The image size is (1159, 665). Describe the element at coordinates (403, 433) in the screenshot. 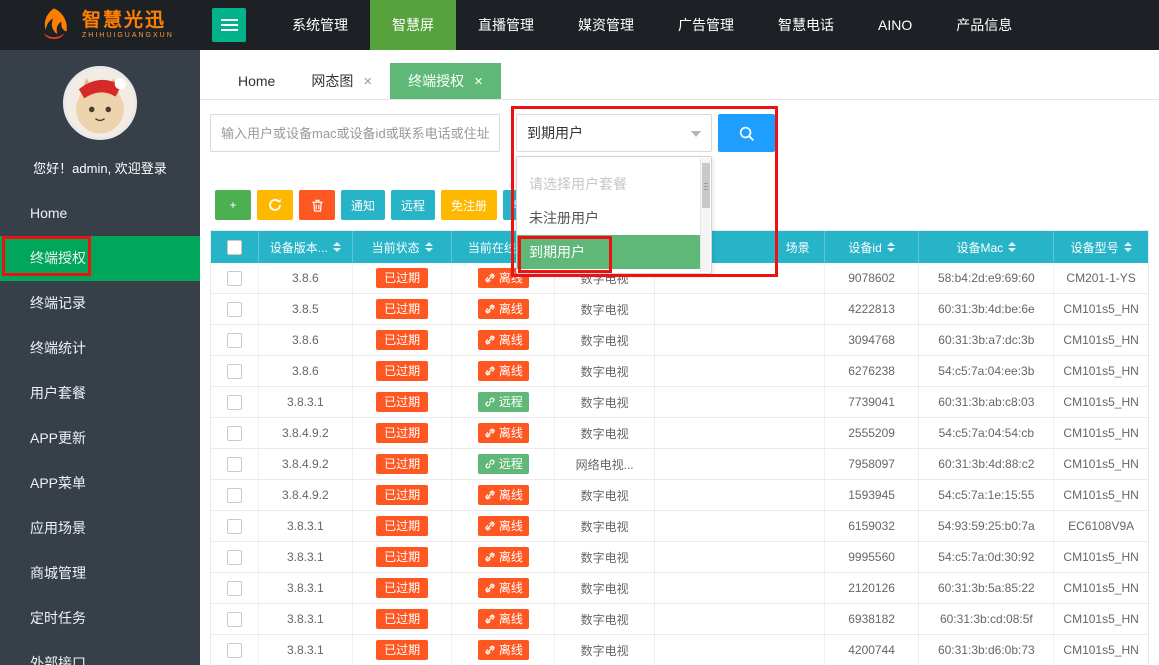

I see `status-cell: 已过期` at that location.